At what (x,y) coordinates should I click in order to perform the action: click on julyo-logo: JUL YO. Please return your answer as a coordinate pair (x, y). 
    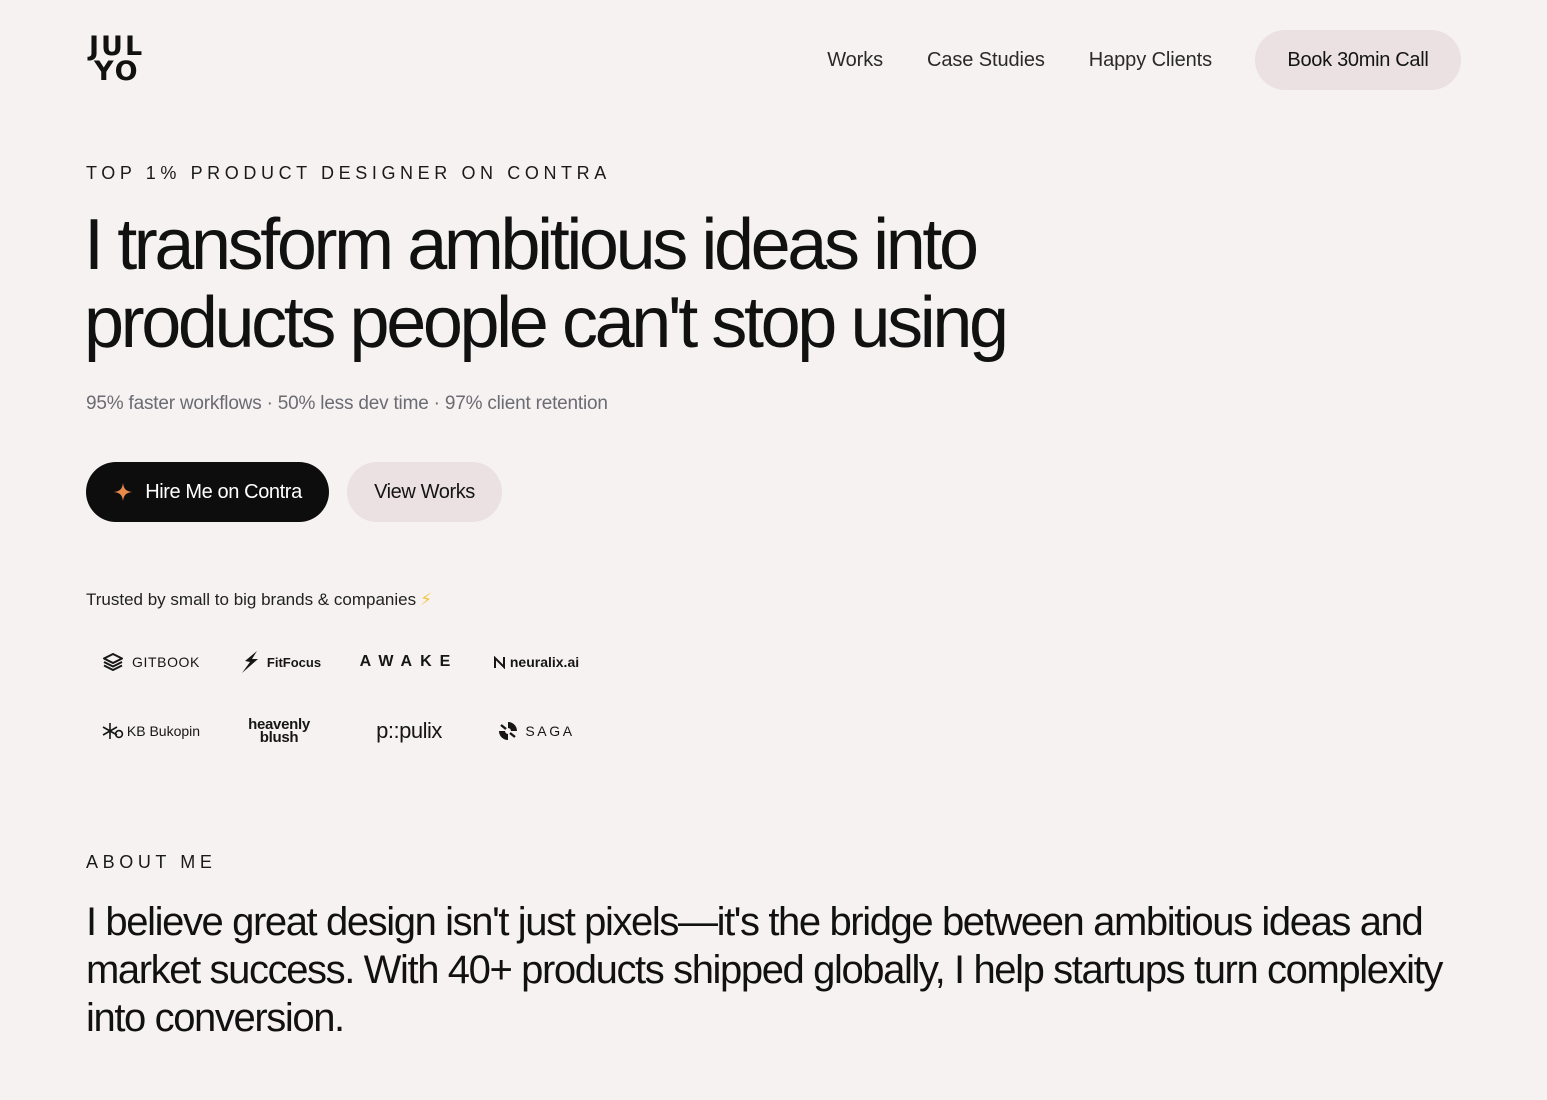
    Looking at the image, I should click on (121, 60).